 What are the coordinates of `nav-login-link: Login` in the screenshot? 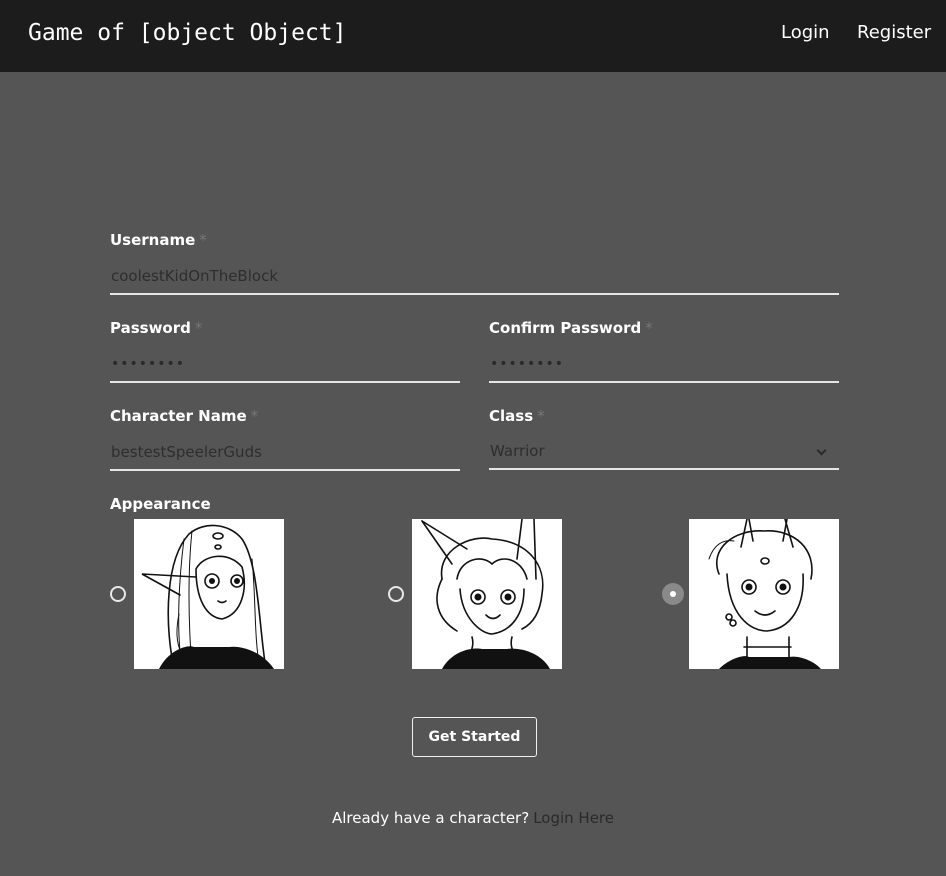 It's located at (805, 33).